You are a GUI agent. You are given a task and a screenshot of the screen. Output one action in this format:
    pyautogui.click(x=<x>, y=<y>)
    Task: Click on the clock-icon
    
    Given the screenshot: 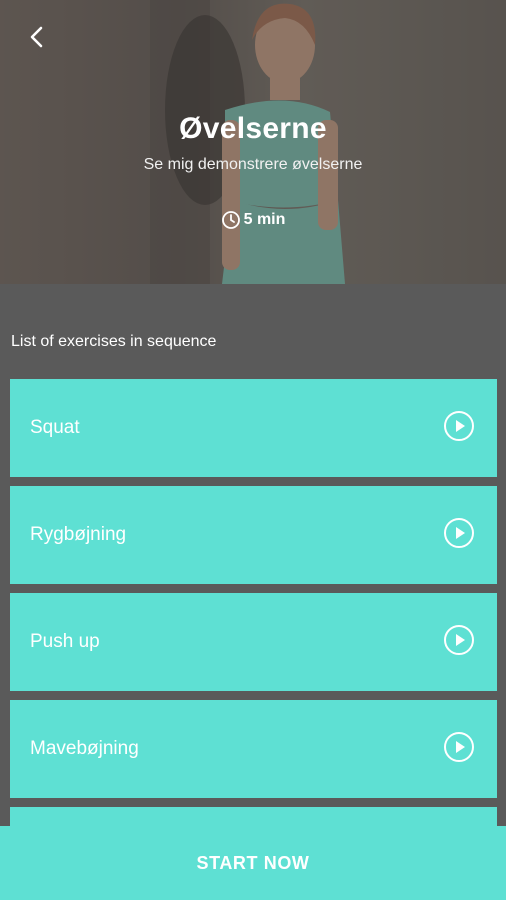 What is the action you would take?
    pyautogui.click(x=230, y=220)
    